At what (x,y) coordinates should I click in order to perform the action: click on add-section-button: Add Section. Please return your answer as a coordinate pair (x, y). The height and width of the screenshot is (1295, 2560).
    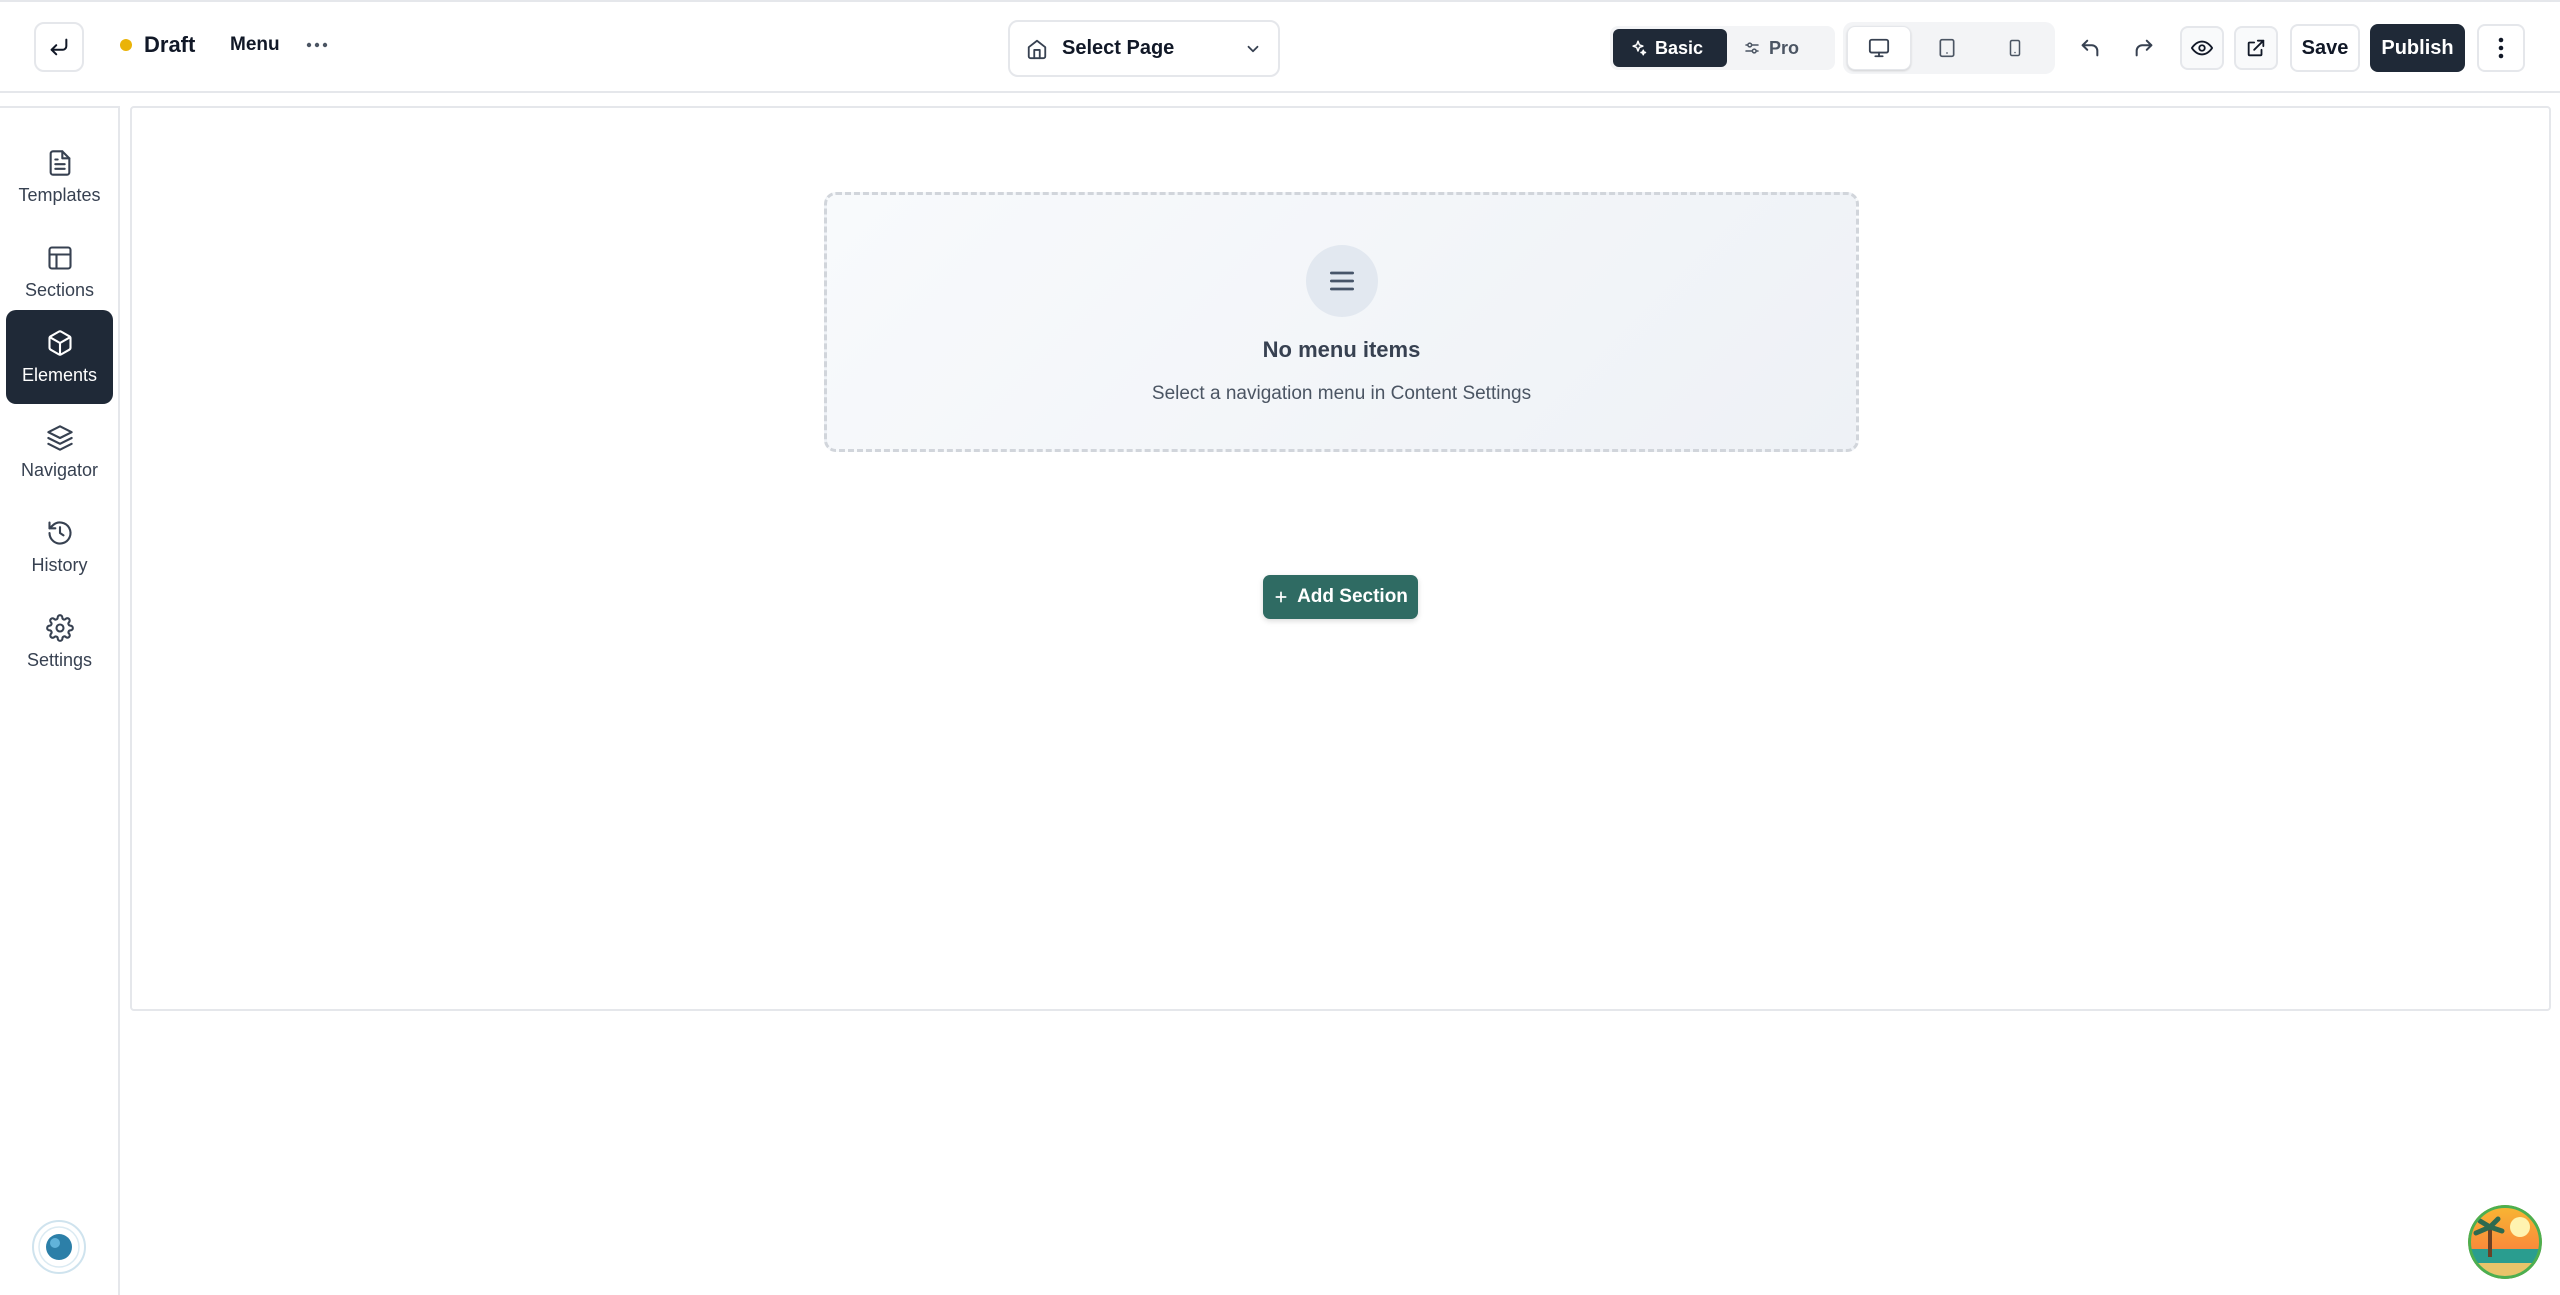
    Looking at the image, I should click on (1340, 597).